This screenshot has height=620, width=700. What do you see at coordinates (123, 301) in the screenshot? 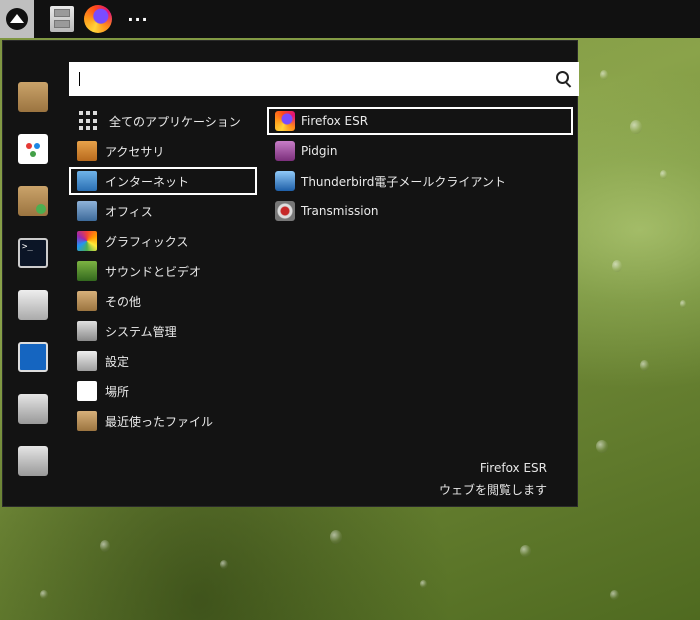
I see `category-label: その他` at bounding box center [123, 301].